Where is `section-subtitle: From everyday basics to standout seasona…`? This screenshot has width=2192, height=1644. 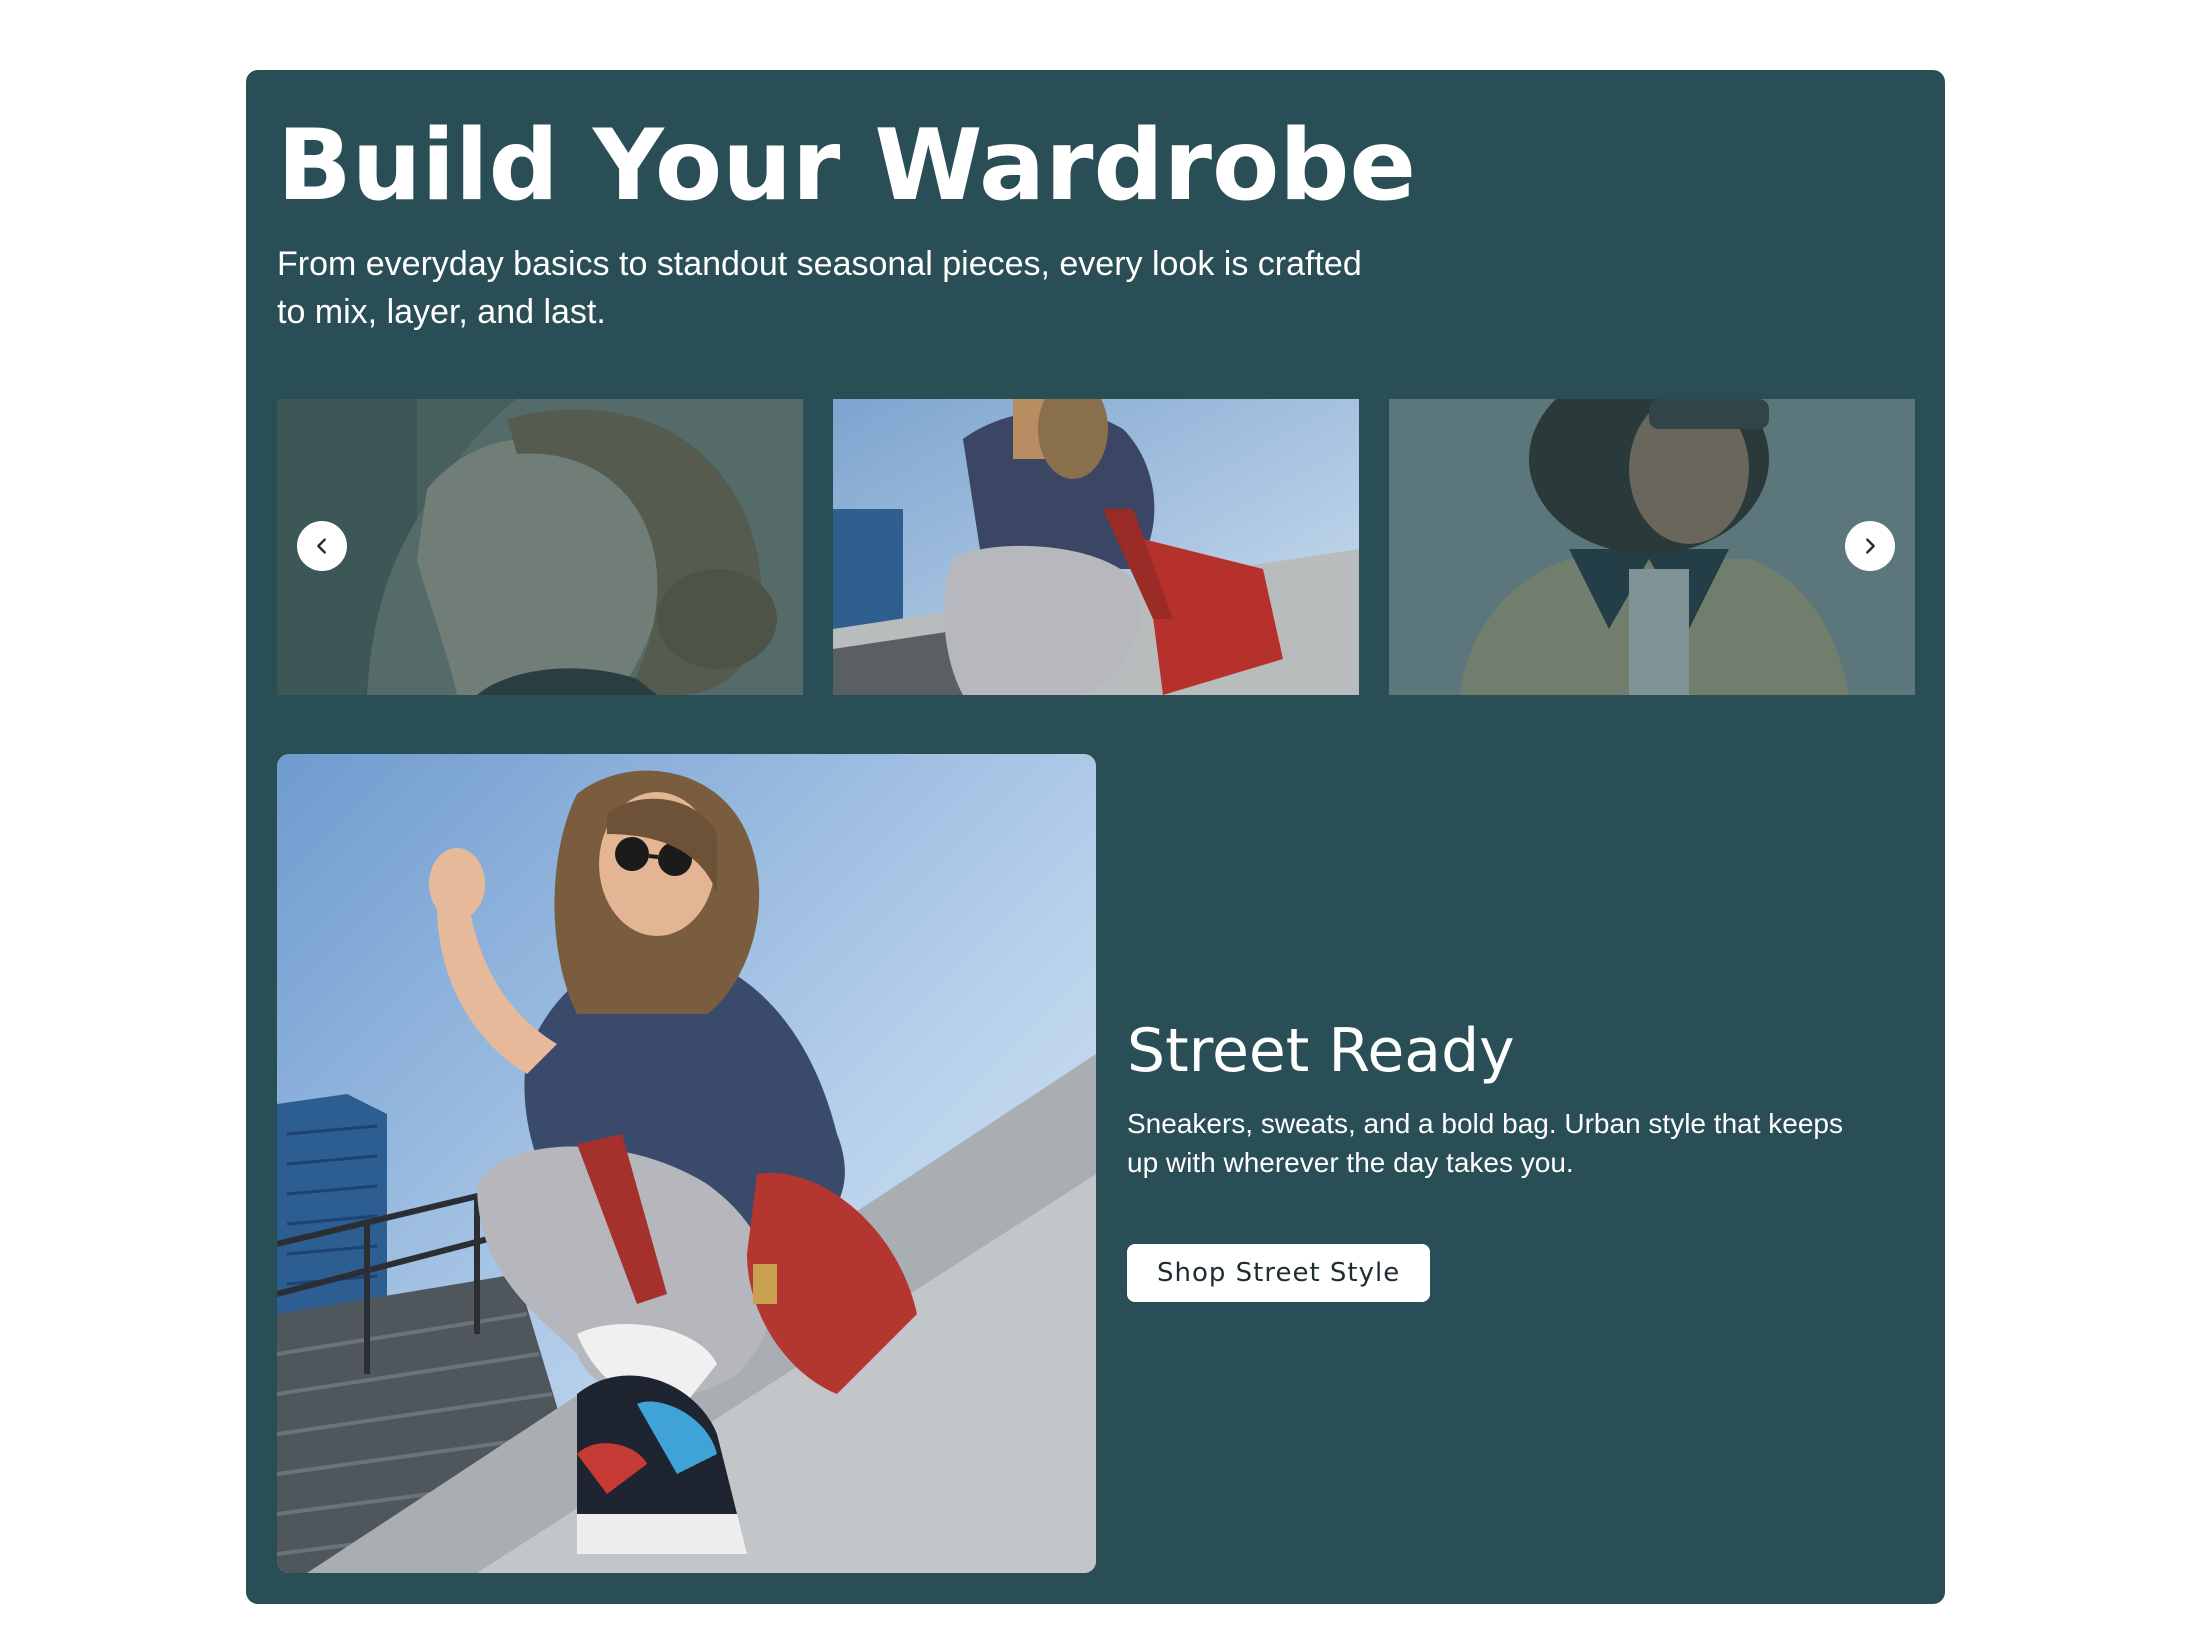
section-subtitle: From everyday basics to standout seasona… is located at coordinates (819, 288).